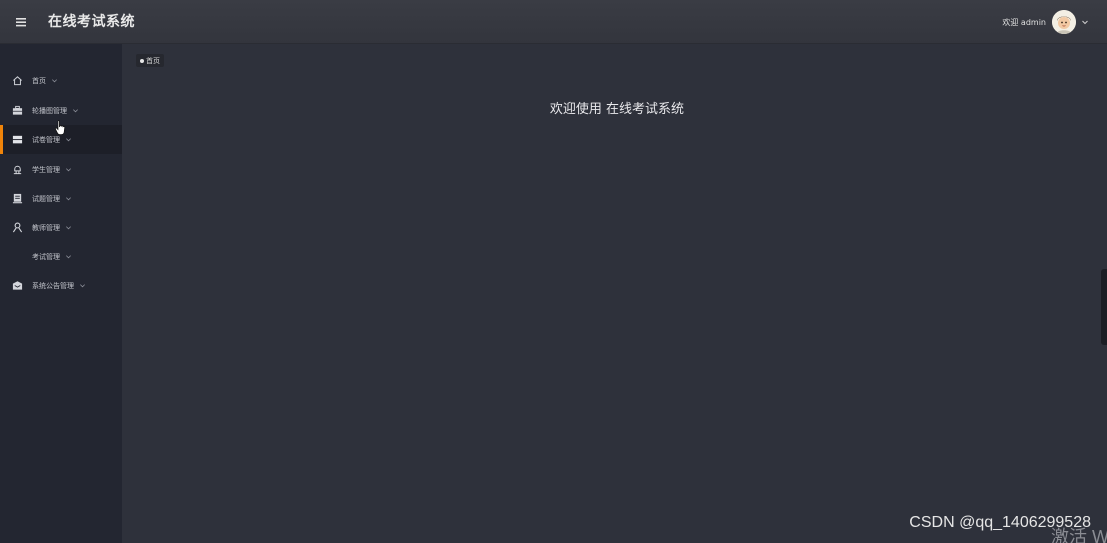 Image resolution: width=1107 pixels, height=543 pixels. Describe the element at coordinates (1079, 535) in the screenshot. I see `activate-windows-text: 激活 Wi` at that location.